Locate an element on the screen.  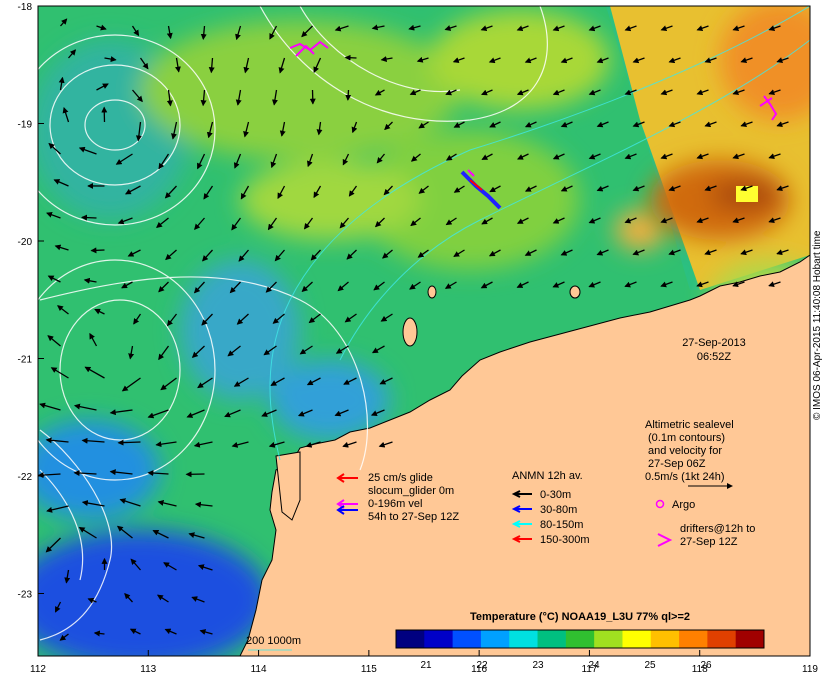
argo-label: Argo is located at coordinates (683, 505).